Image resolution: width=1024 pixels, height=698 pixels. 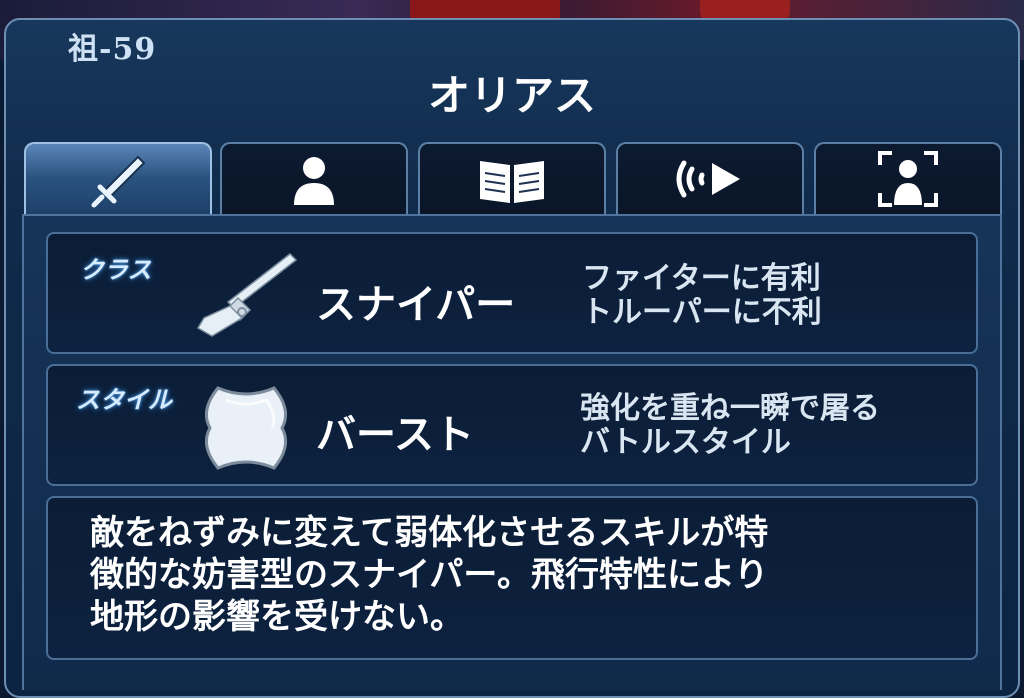 What do you see at coordinates (511, 95) in the screenshot?
I see `unit-name-title: オリアス` at bounding box center [511, 95].